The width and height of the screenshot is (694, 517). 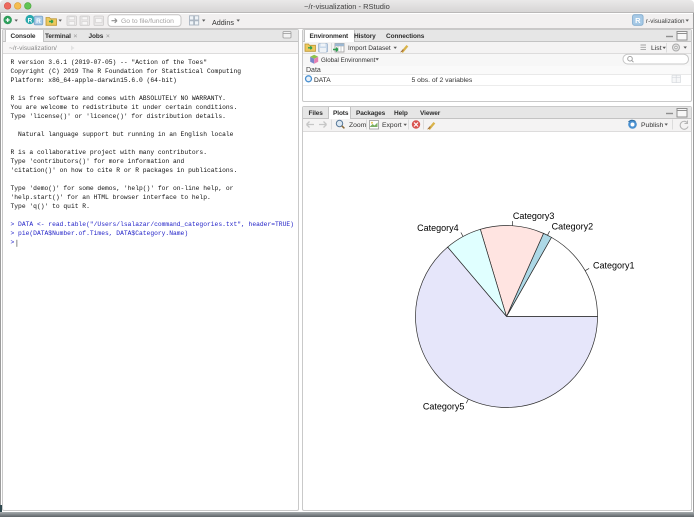 I want to click on svg-text: Category5, so click(x=444, y=407).